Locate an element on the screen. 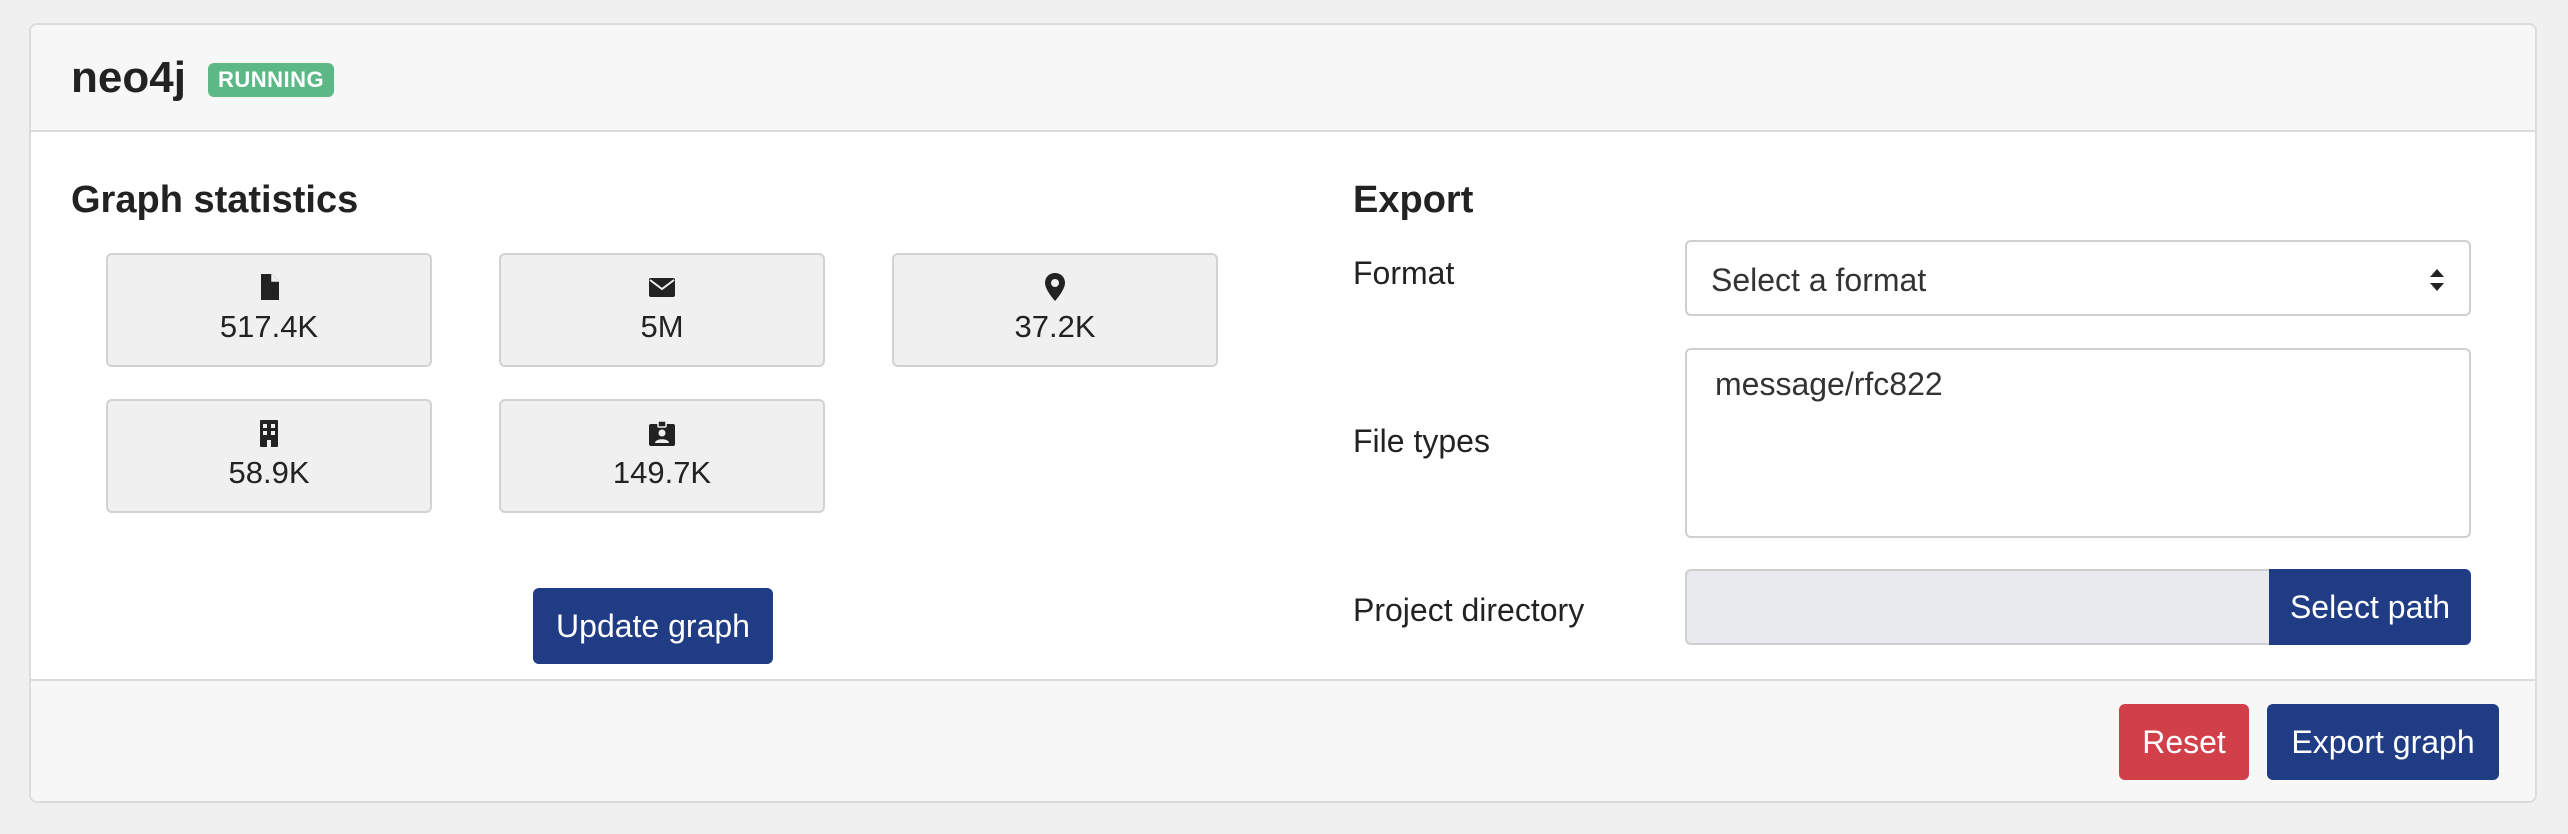 The image size is (2568, 834). file-types-value: message/rfc822 is located at coordinates (1829, 384).